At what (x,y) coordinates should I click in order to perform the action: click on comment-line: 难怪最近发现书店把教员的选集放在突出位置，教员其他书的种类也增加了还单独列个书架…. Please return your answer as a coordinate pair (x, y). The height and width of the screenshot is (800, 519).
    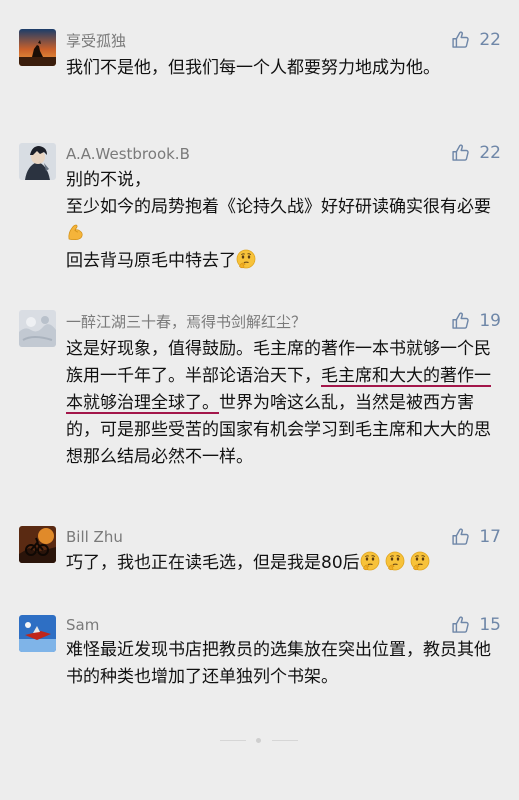
    Looking at the image, I should click on (278, 663).